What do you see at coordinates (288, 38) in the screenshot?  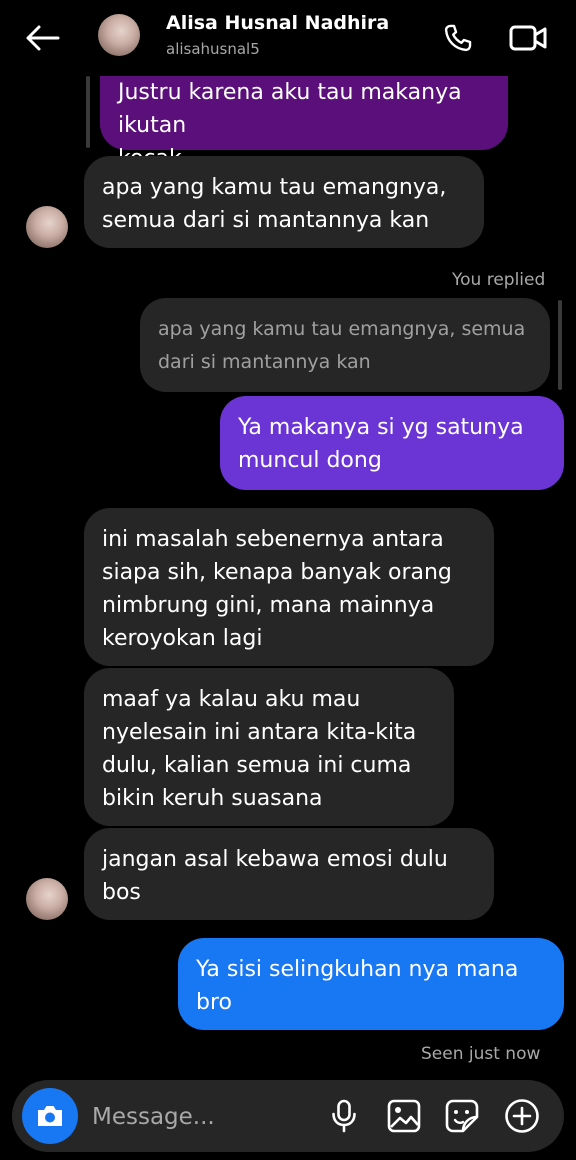 I see `chat-header: Alisa Husnal Nadhira alisahusnal5` at bounding box center [288, 38].